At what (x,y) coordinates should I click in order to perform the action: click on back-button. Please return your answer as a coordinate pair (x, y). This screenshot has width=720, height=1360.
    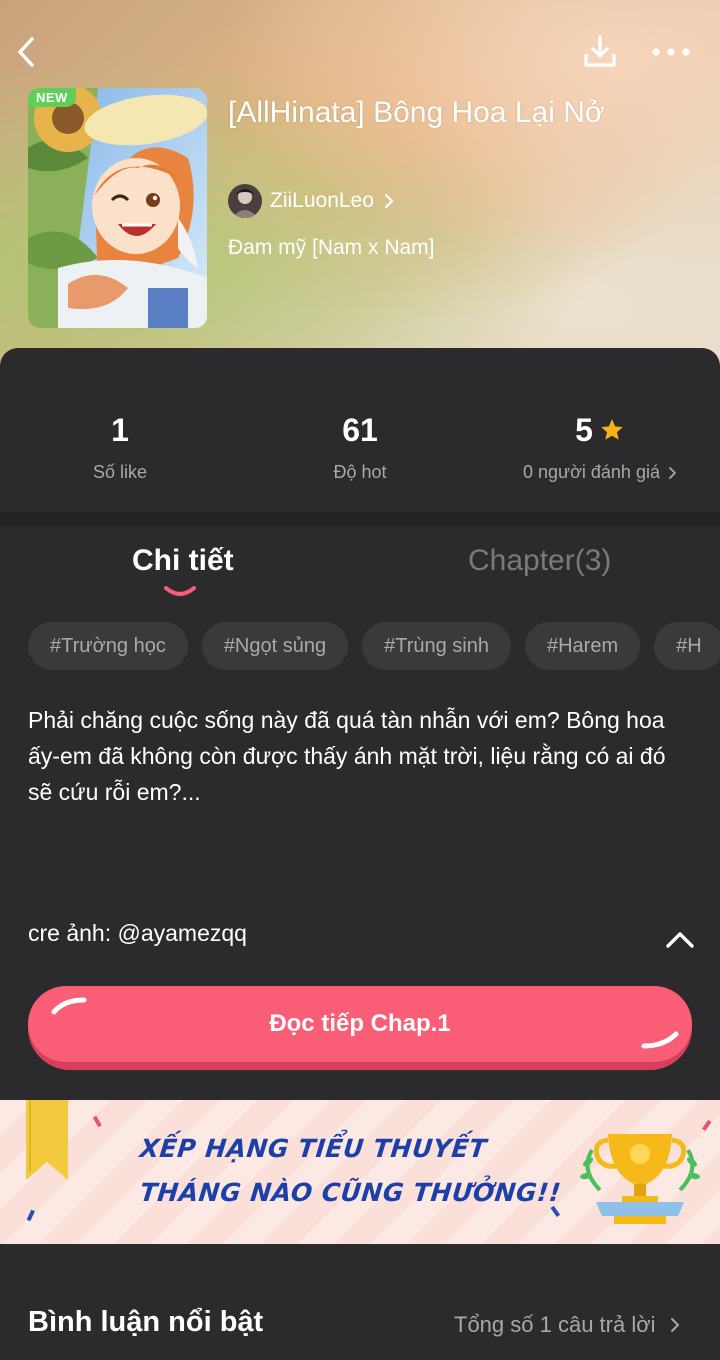
    Looking at the image, I should click on (26, 52).